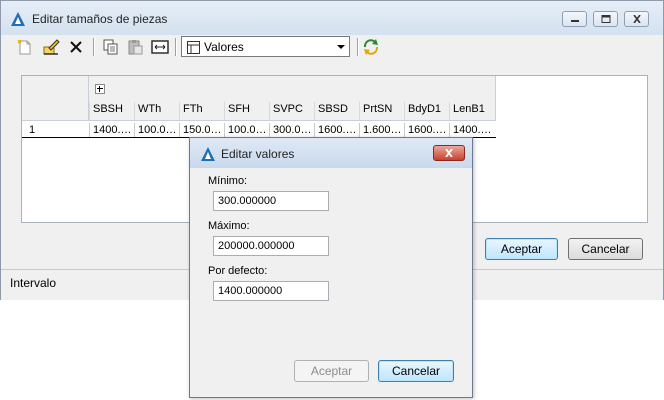 The height and width of the screenshot is (400, 664). I want to click on default-label: Por defecto:, so click(238, 271).